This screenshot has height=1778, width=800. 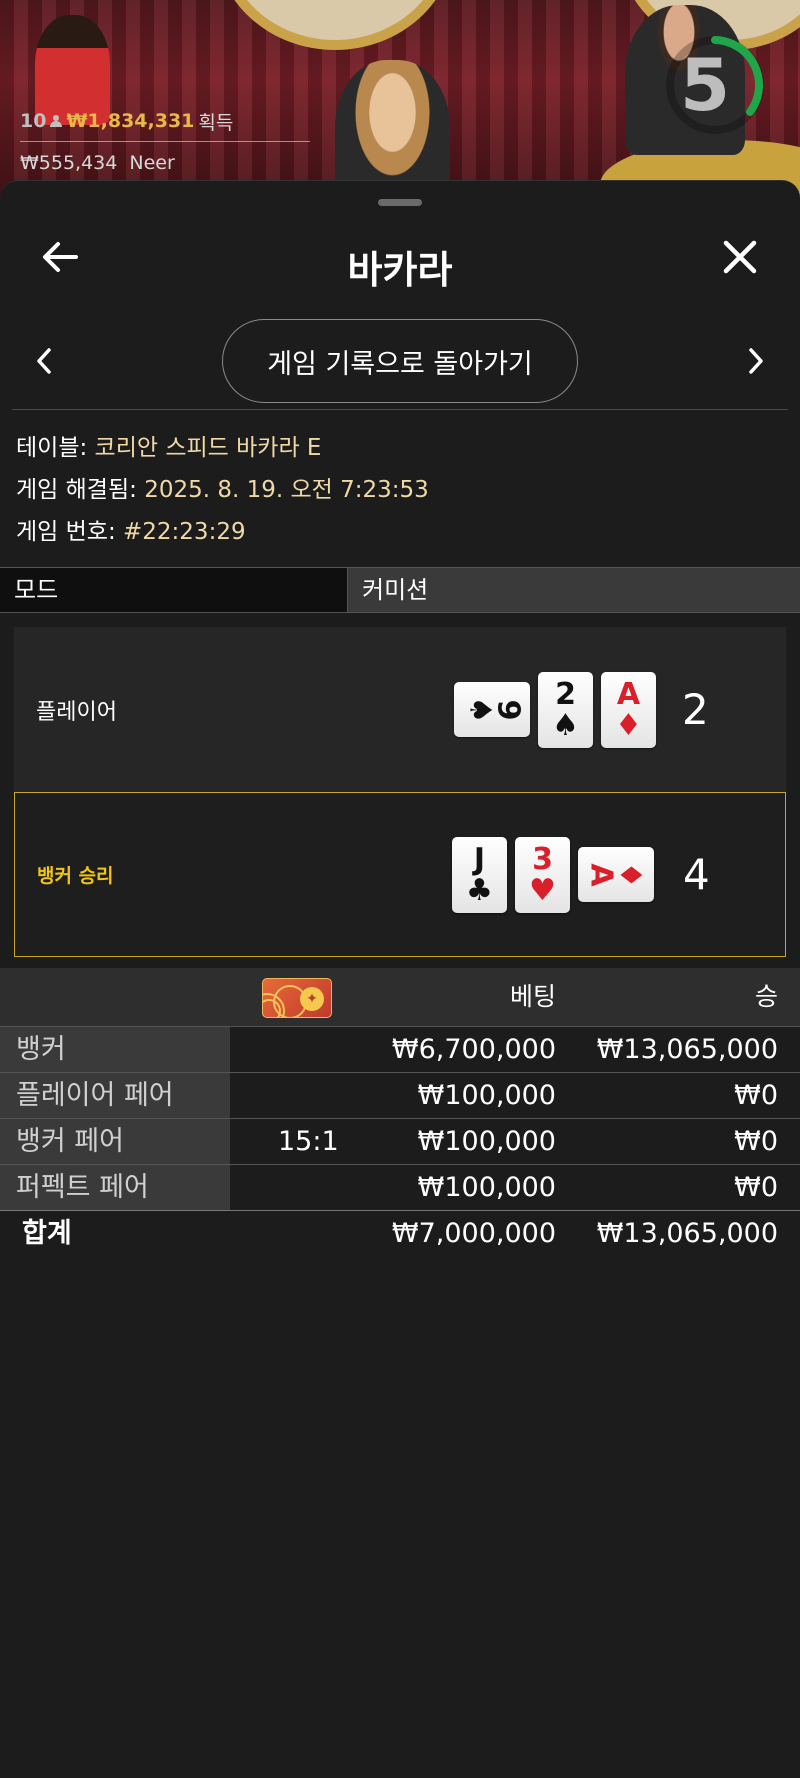 I want to click on hand-label: 플레이어, so click(x=76, y=712).